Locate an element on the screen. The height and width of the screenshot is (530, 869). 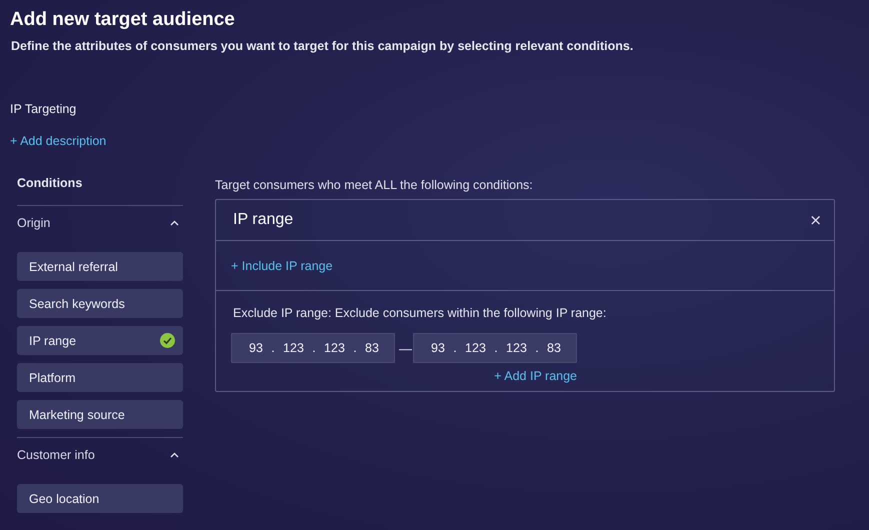
condition-item: IP range is located at coordinates (100, 340).